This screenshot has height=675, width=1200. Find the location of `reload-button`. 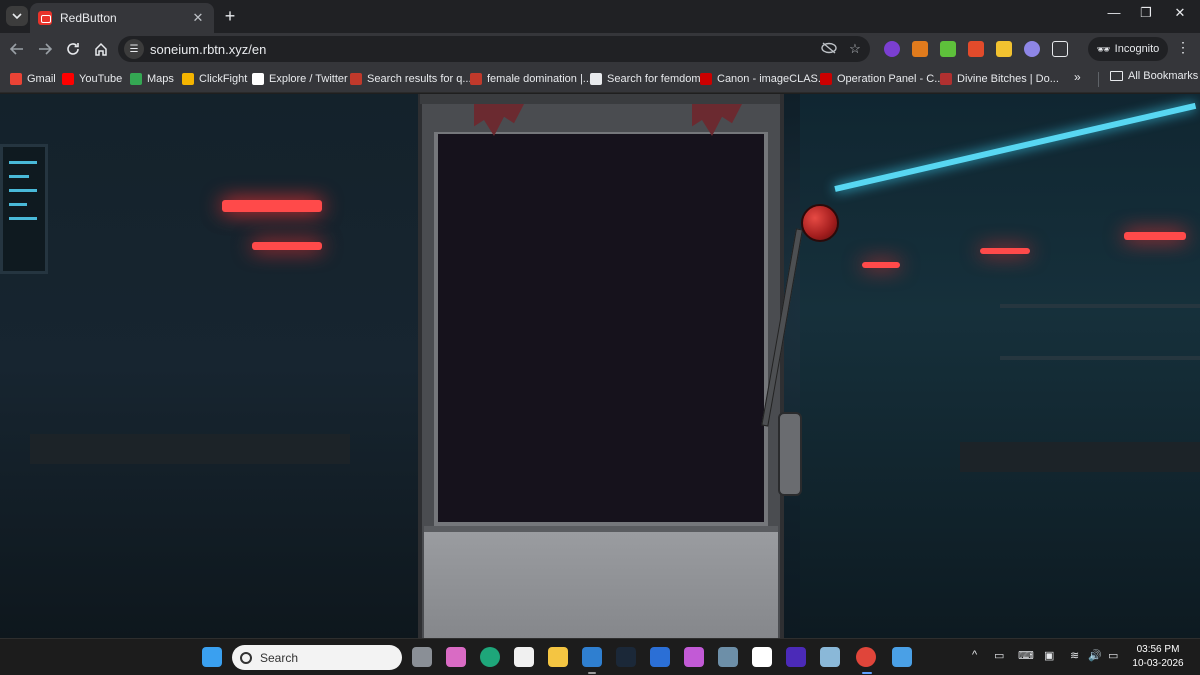

reload-button is located at coordinates (73, 49).